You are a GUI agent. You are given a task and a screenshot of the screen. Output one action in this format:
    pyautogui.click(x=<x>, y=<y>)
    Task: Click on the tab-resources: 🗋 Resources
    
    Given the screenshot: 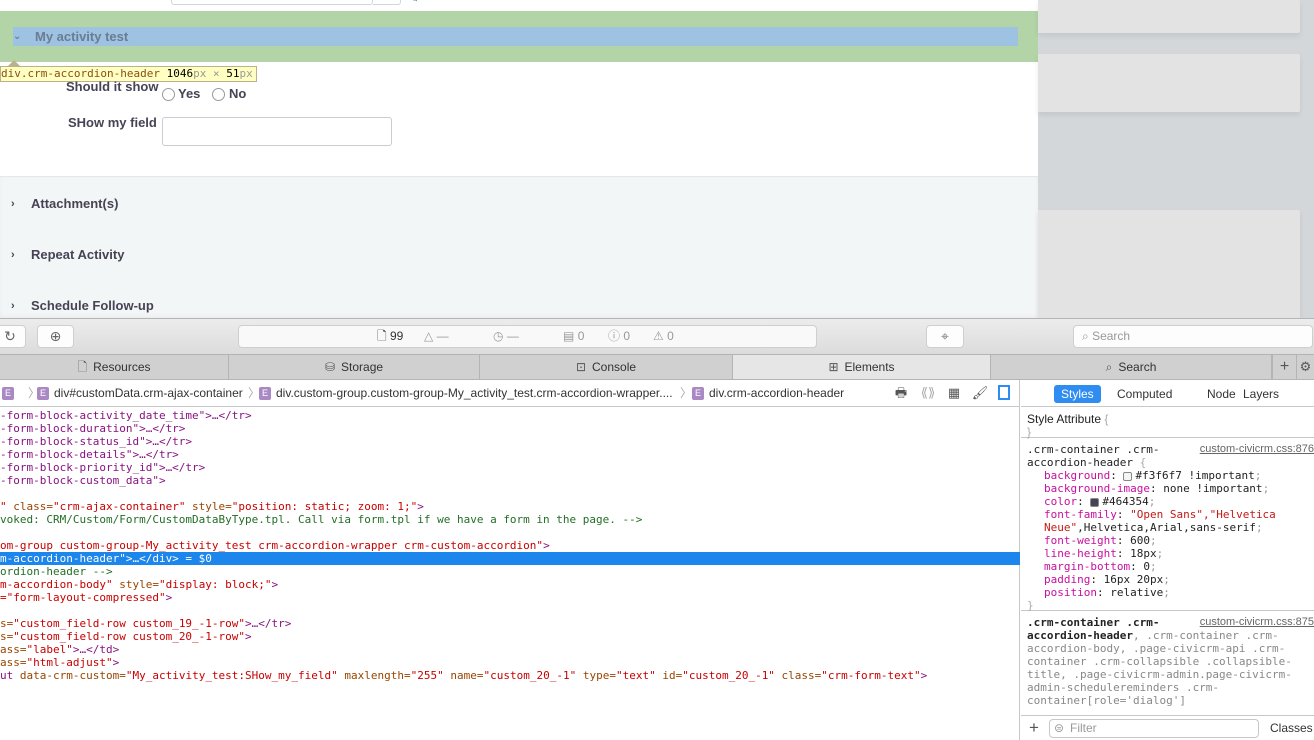 What is the action you would take?
    pyautogui.click(x=114, y=367)
    